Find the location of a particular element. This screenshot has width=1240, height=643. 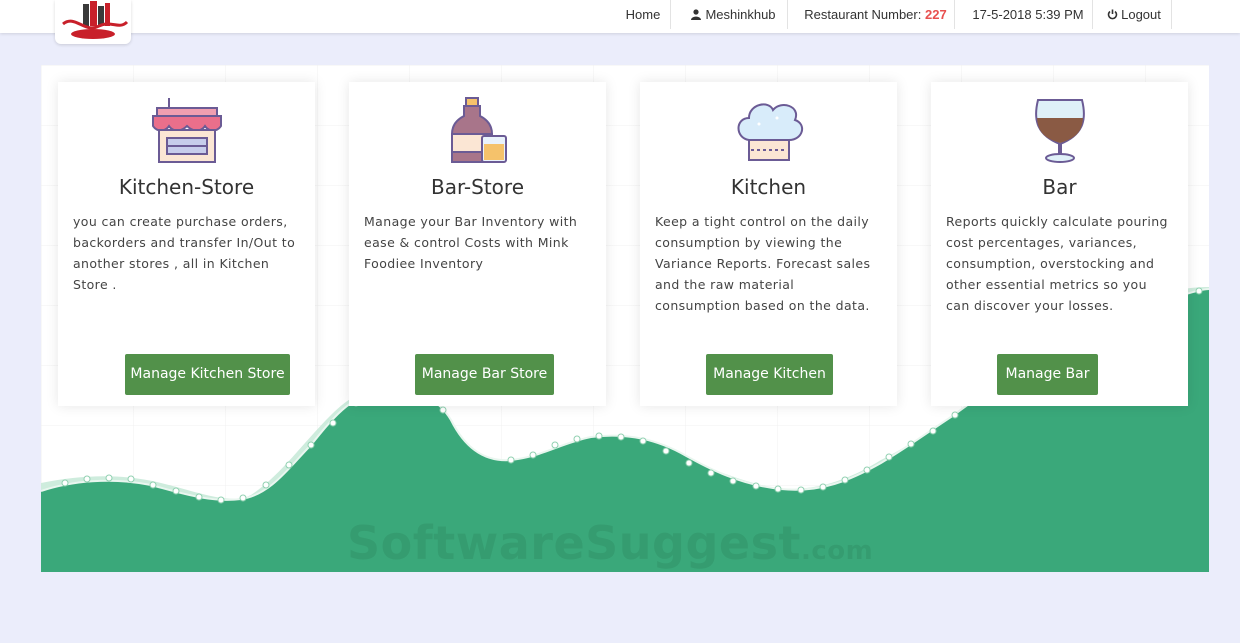

nav-user-link: Meshinkhub is located at coordinates (734, 14).